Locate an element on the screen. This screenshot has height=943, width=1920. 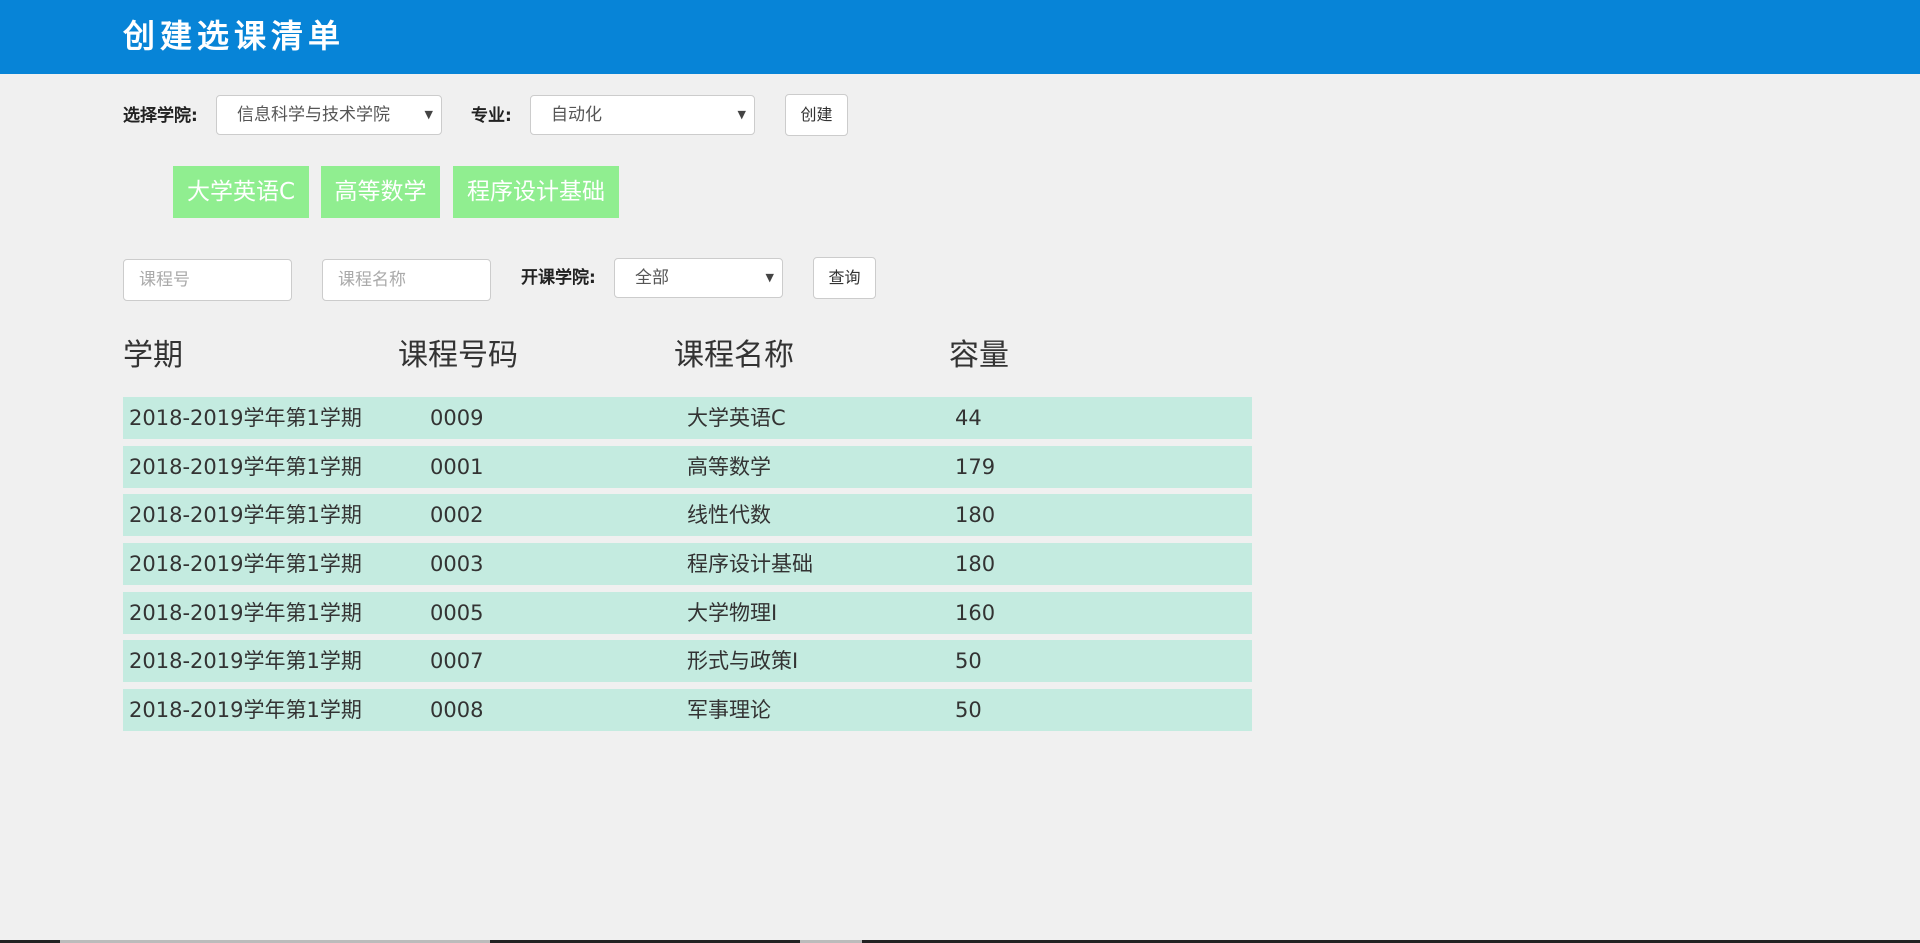
column-header-course-number: 课程号码 is located at coordinates (458, 355).